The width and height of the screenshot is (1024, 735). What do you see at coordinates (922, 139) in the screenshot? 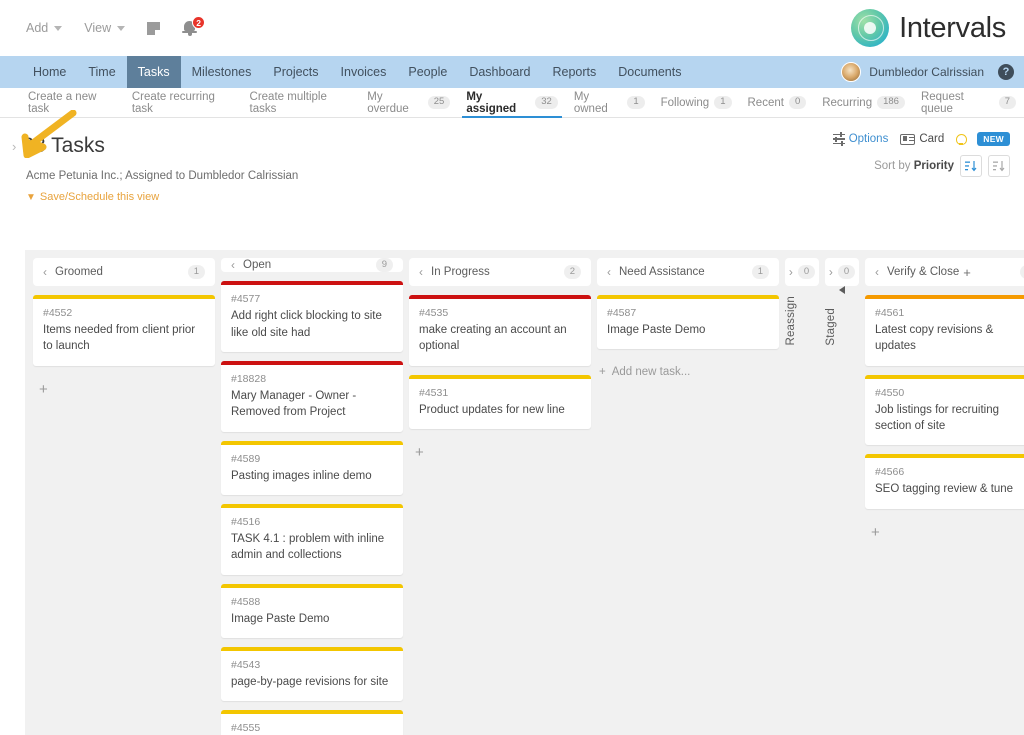
I see `card-view-button: Card` at bounding box center [922, 139].